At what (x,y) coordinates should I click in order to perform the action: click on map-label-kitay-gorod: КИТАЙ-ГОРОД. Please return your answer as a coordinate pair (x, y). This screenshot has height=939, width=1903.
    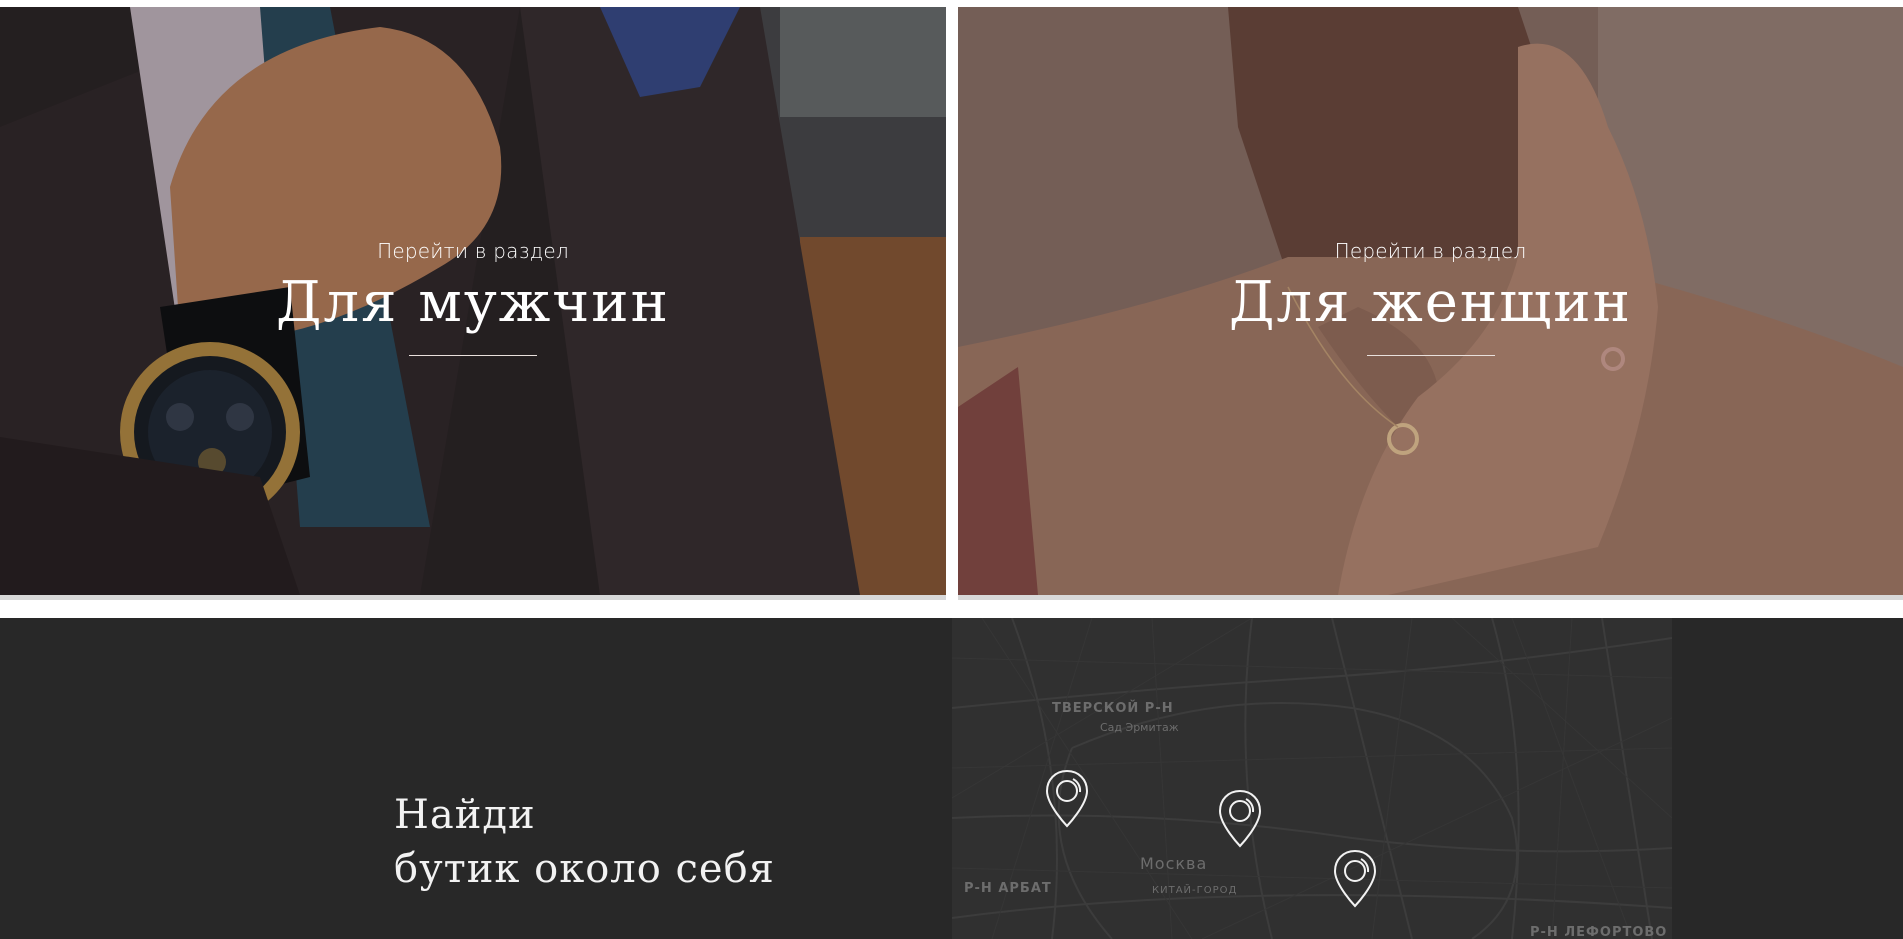
    Looking at the image, I should click on (1195, 890).